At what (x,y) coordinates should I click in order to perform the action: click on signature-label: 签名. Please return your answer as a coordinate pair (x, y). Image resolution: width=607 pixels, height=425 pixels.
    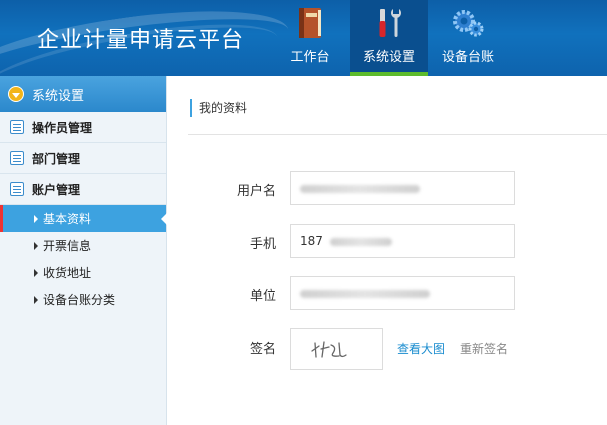
    Looking at the image, I should click on (262, 349).